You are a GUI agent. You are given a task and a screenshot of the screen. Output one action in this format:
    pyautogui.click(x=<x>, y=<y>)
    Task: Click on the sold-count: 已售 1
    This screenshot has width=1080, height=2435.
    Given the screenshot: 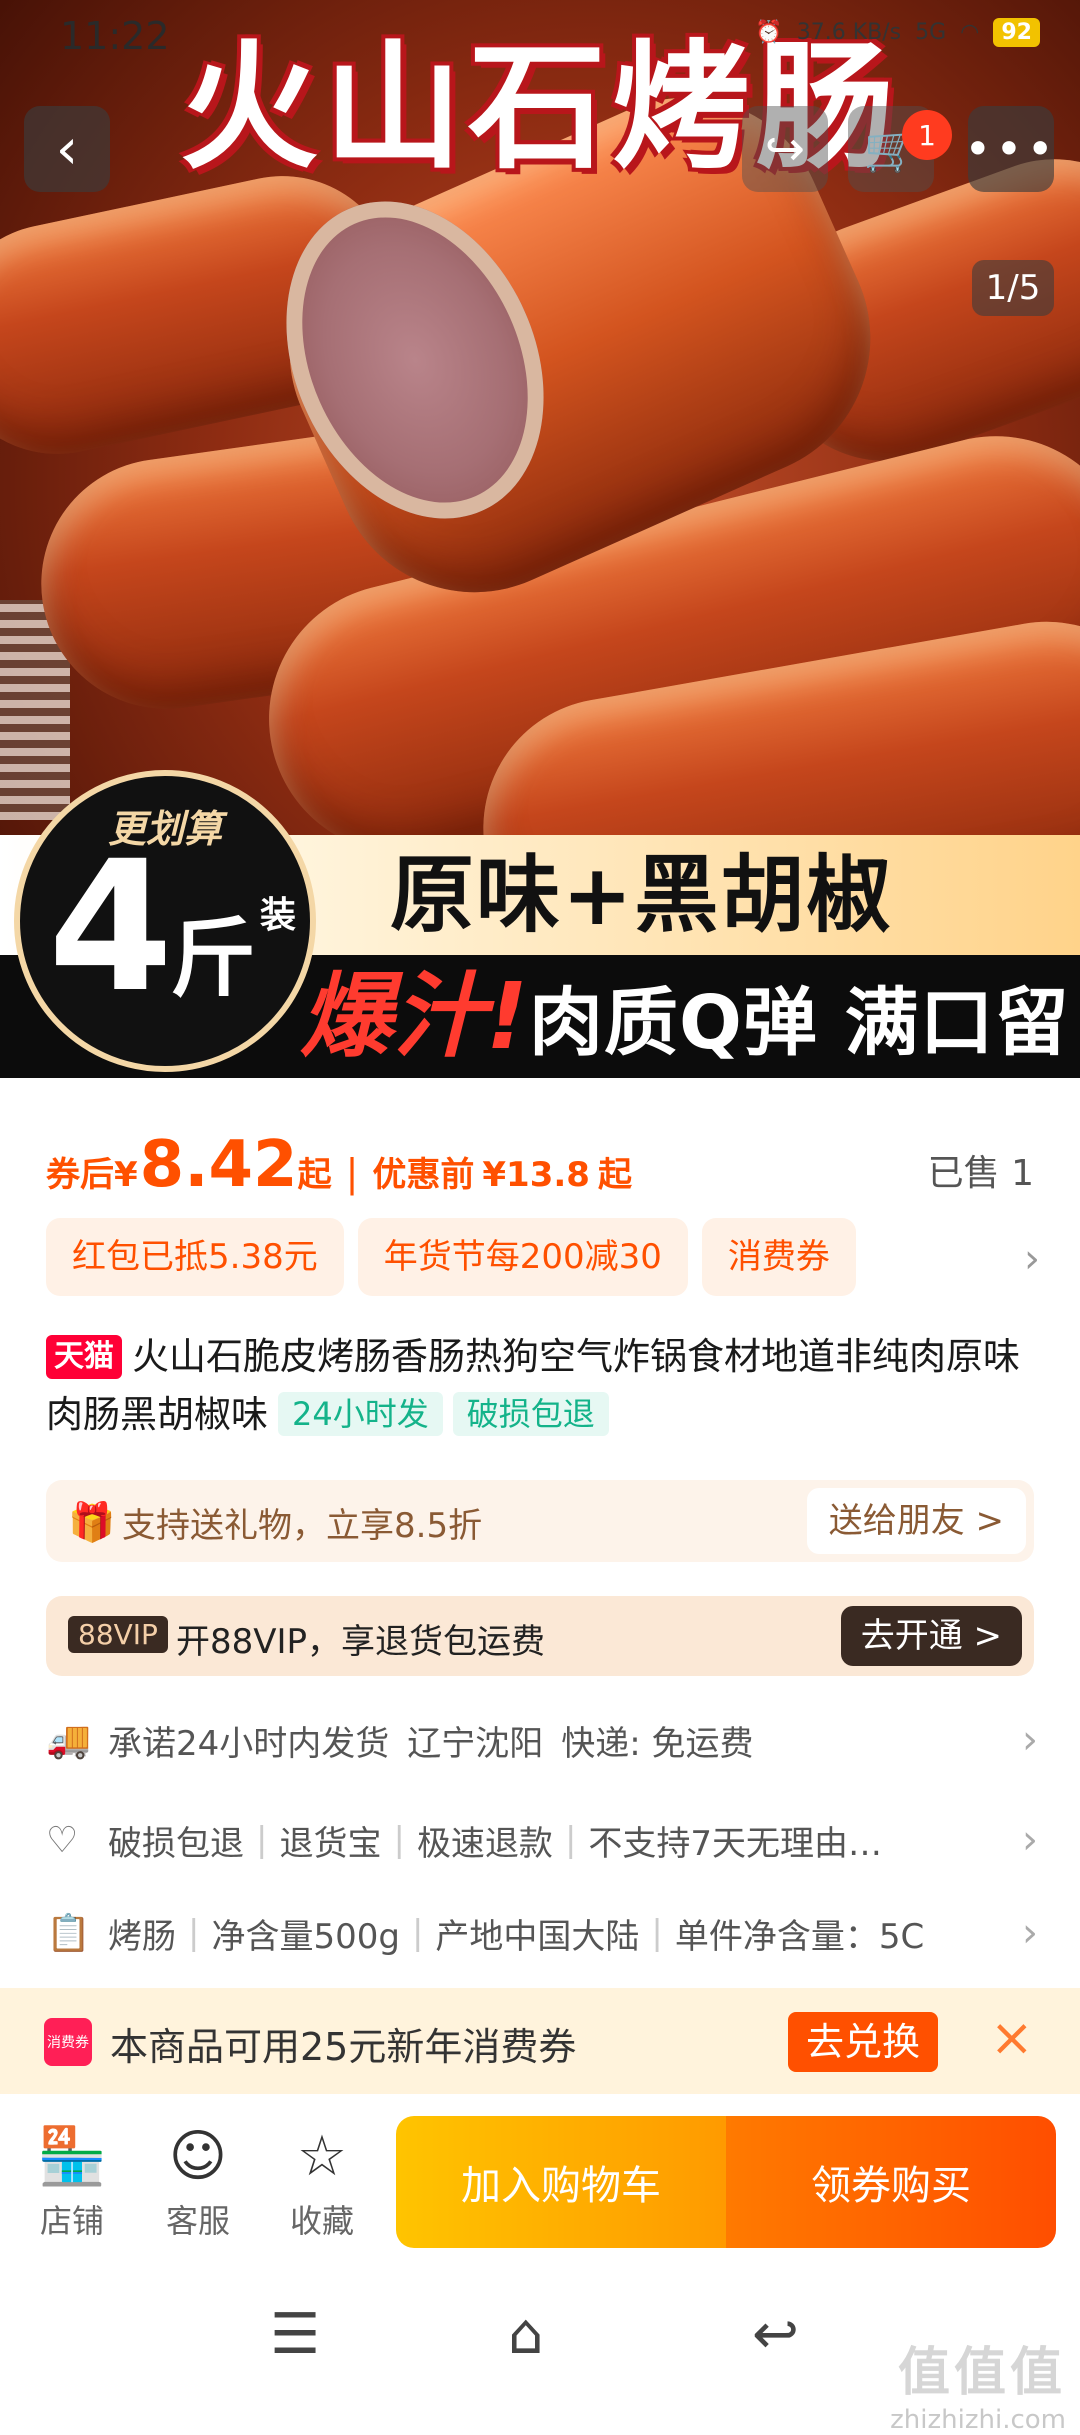 What is the action you would take?
    pyautogui.click(x=980, y=1173)
    